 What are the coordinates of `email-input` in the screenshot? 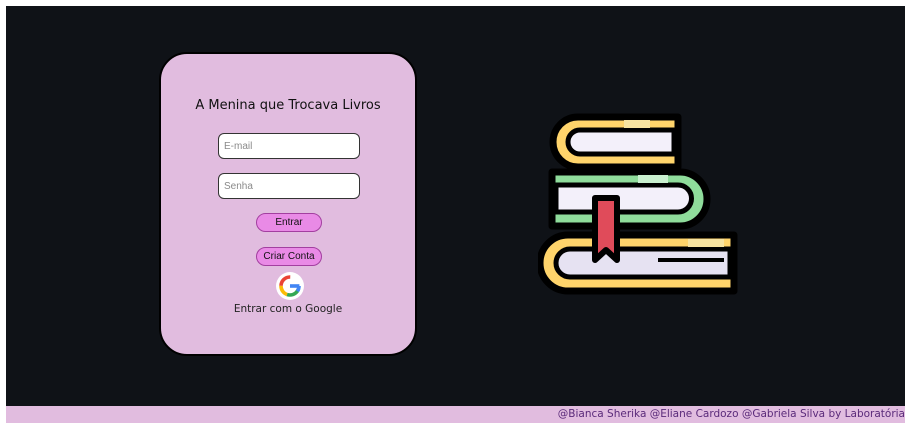 It's located at (289, 146).